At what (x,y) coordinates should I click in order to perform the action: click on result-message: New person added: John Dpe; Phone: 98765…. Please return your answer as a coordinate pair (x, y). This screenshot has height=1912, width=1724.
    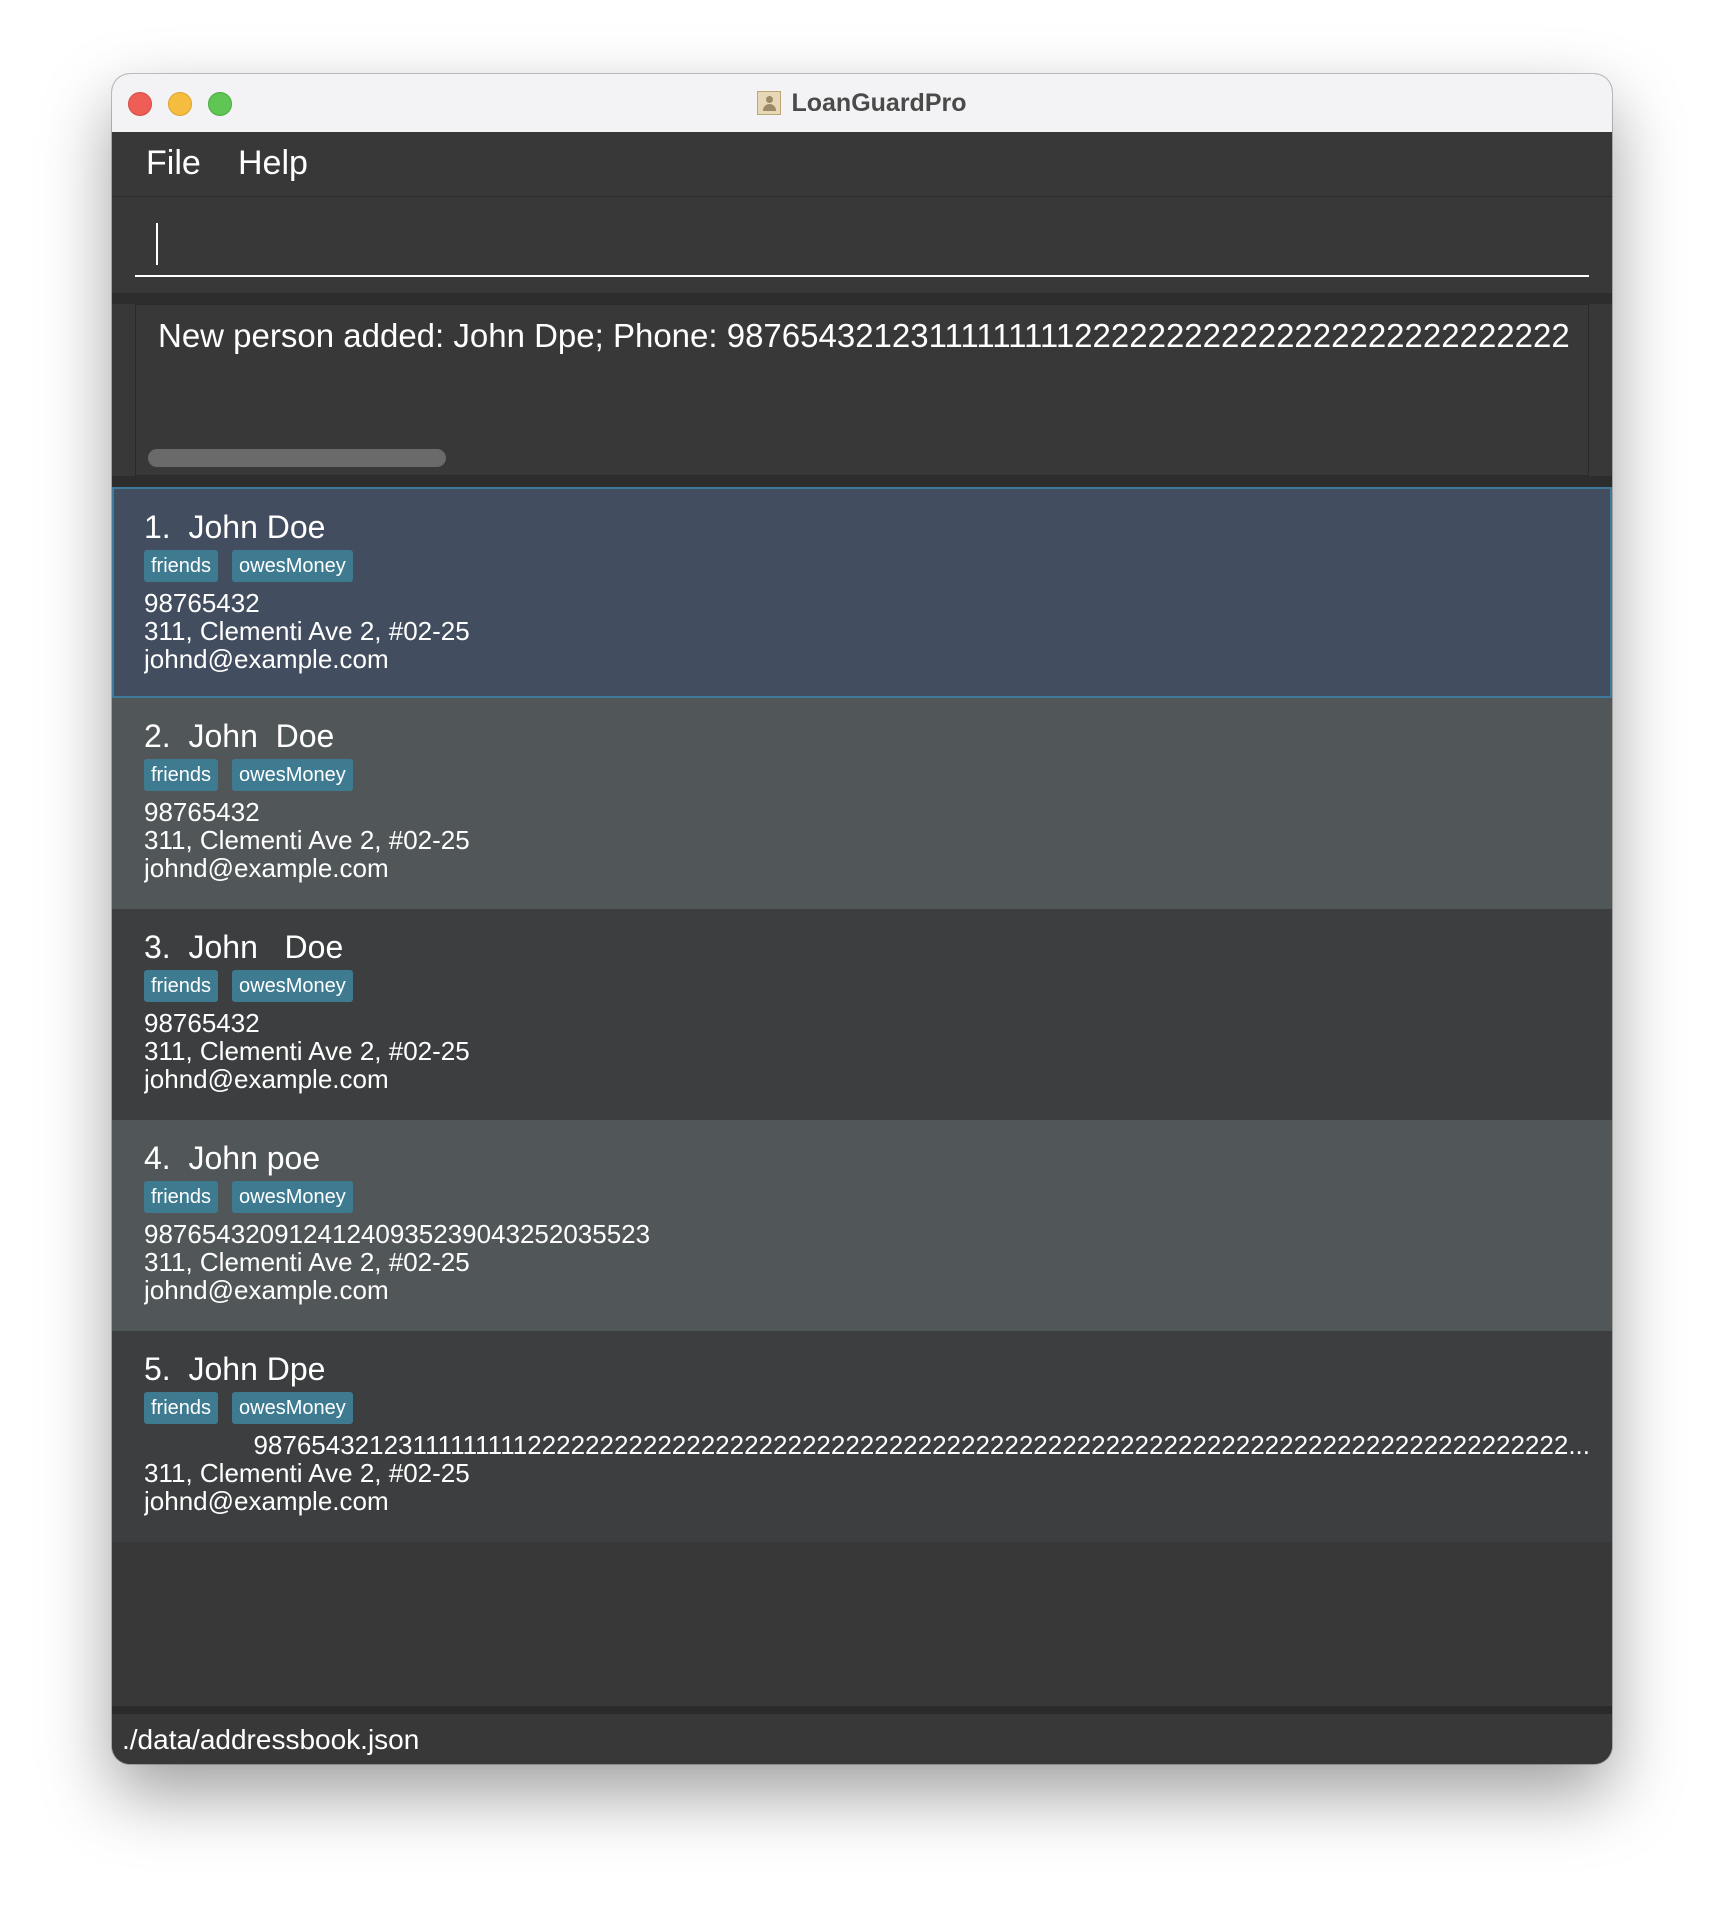
    Looking at the image, I should click on (864, 335).